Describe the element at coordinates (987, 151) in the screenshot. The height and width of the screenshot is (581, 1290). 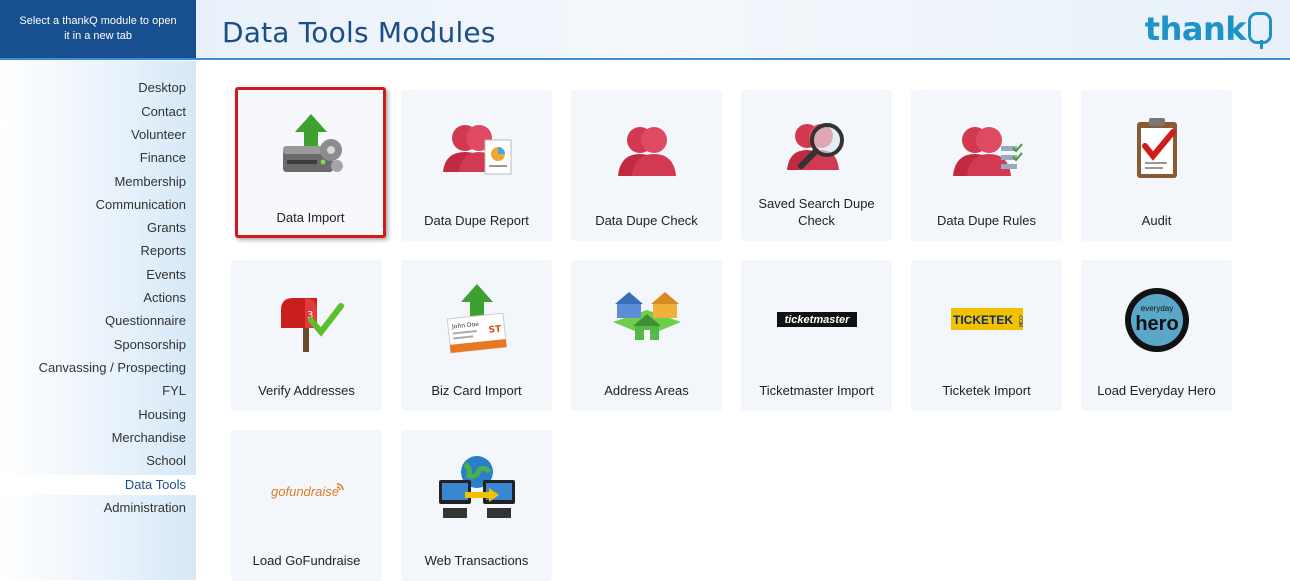
I see `dupe-rules-icon` at that location.